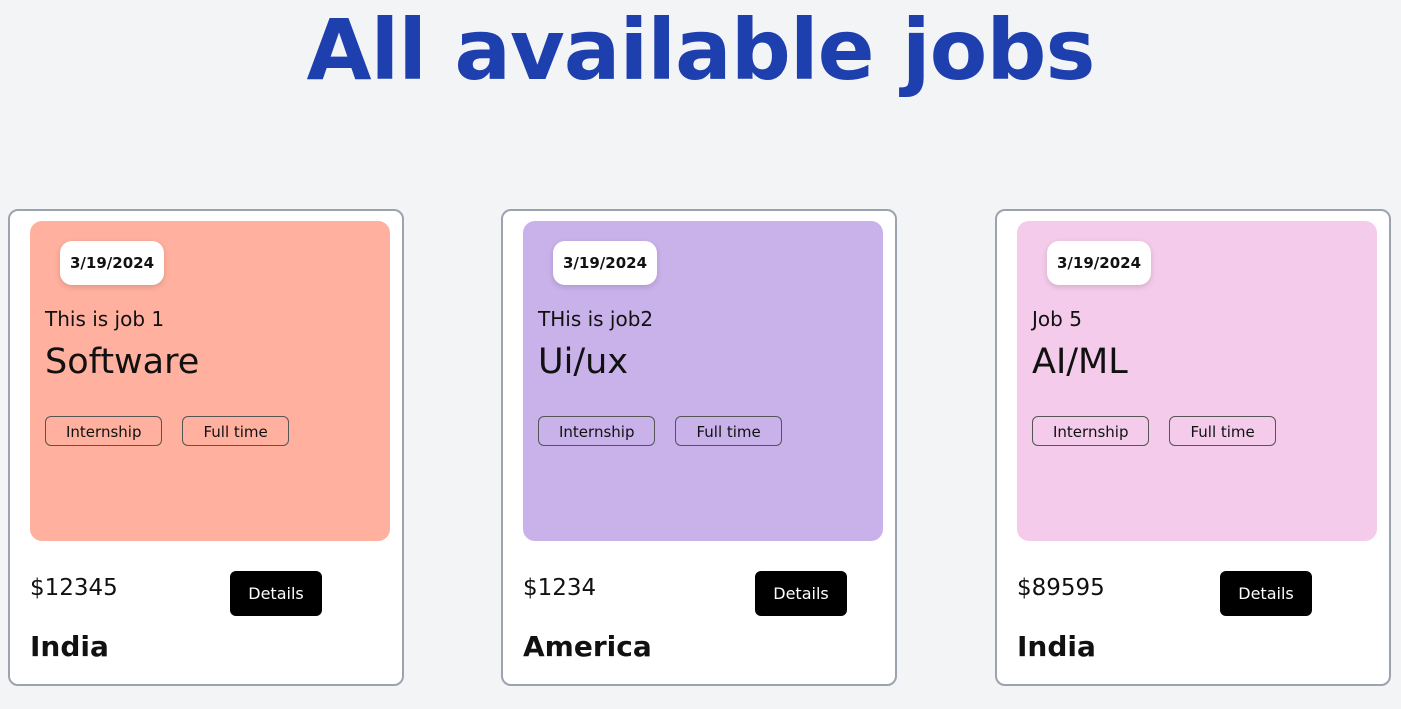 Image resolution: width=1401 pixels, height=709 pixels. What do you see at coordinates (701, 50) in the screenshot?
I see `page-title: All available jobs` at bounding box center [701, 50].